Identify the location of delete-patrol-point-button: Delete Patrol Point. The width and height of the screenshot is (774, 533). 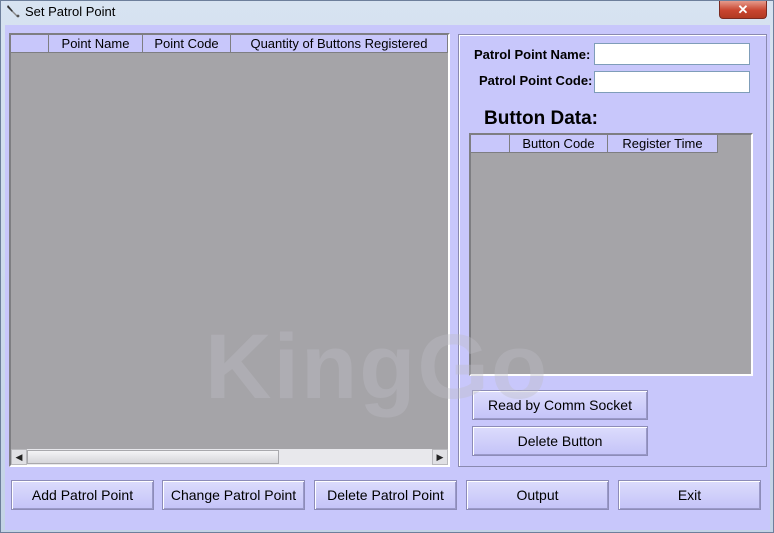
(385, 495).